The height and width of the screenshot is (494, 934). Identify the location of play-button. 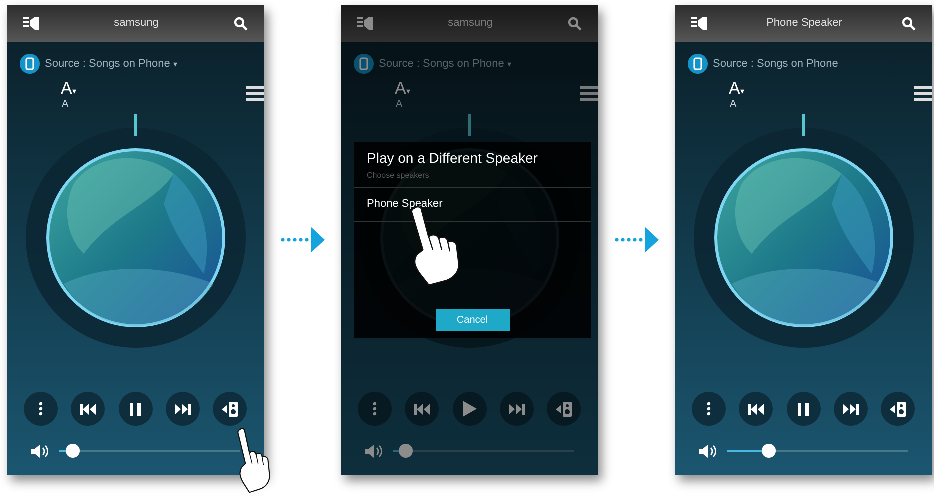
(469, 409).